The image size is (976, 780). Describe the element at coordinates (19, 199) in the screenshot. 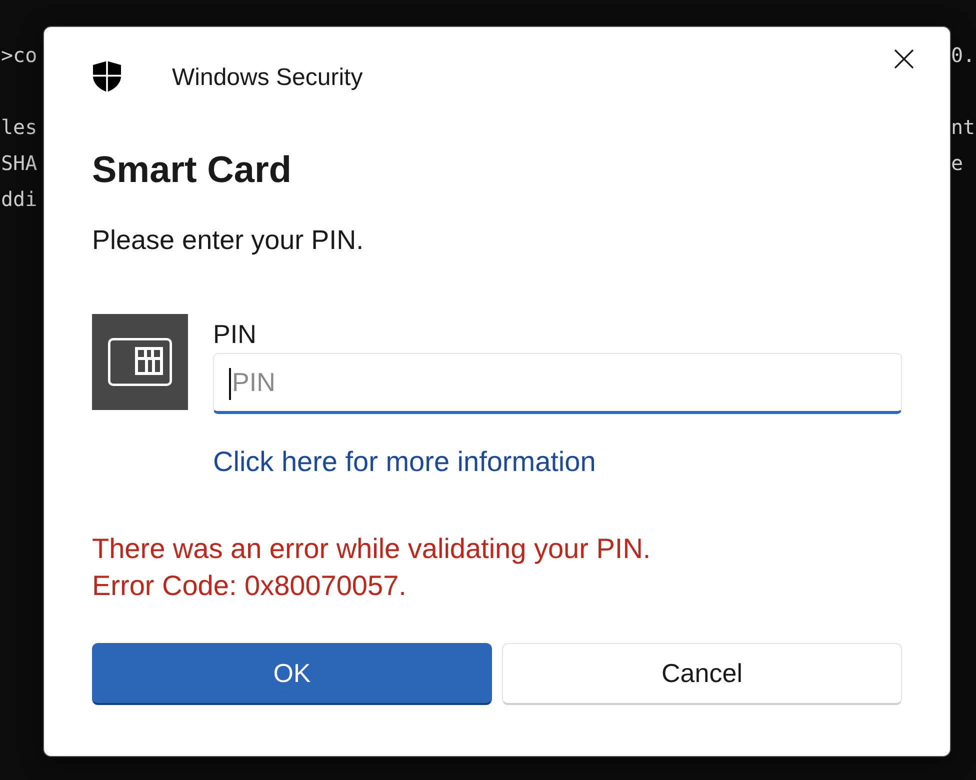

I see `terminal-text: ddi` at that location.